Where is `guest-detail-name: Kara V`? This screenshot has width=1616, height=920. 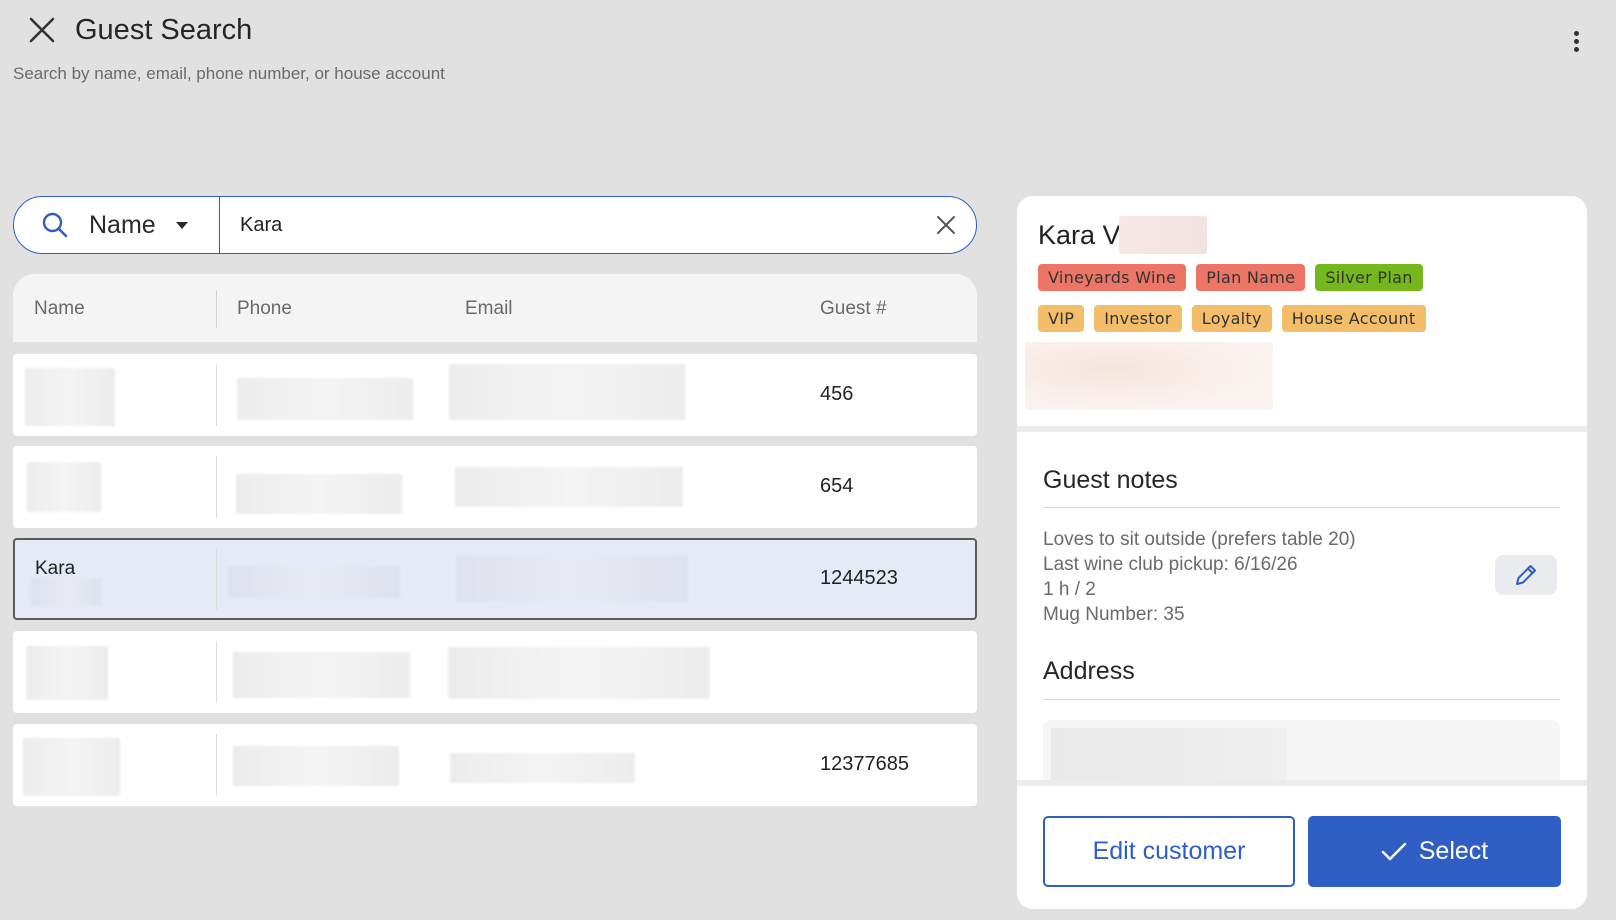 guest-detail-name: Kara V is located at coordinates (1079, 235).